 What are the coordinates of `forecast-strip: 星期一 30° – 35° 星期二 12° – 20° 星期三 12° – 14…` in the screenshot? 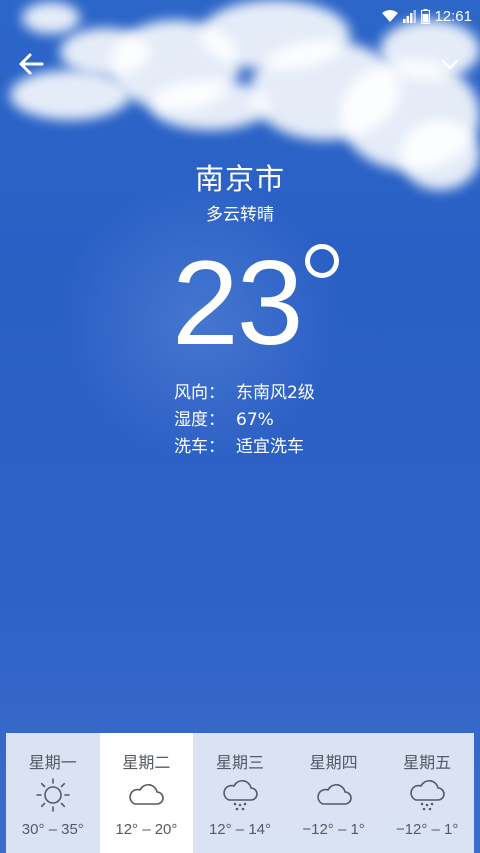 It's located at (240, 793).